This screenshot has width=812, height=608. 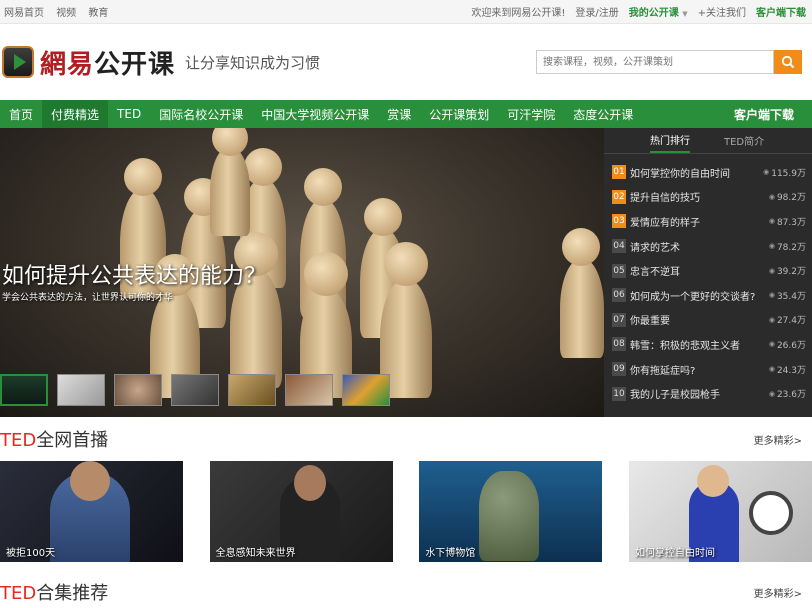 I want to click on rank-number: 04, so click(x=619, y=246).